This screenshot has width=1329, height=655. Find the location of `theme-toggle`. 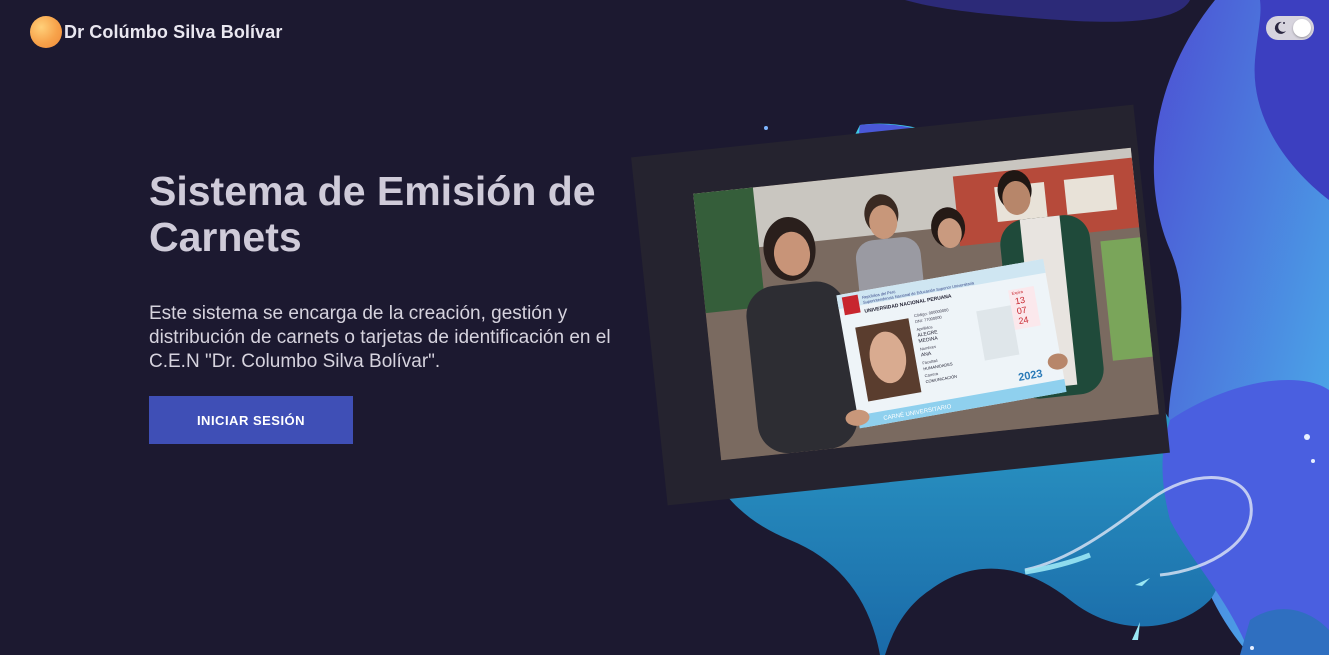

theme-toggle is located at coordinates (1290, 28).